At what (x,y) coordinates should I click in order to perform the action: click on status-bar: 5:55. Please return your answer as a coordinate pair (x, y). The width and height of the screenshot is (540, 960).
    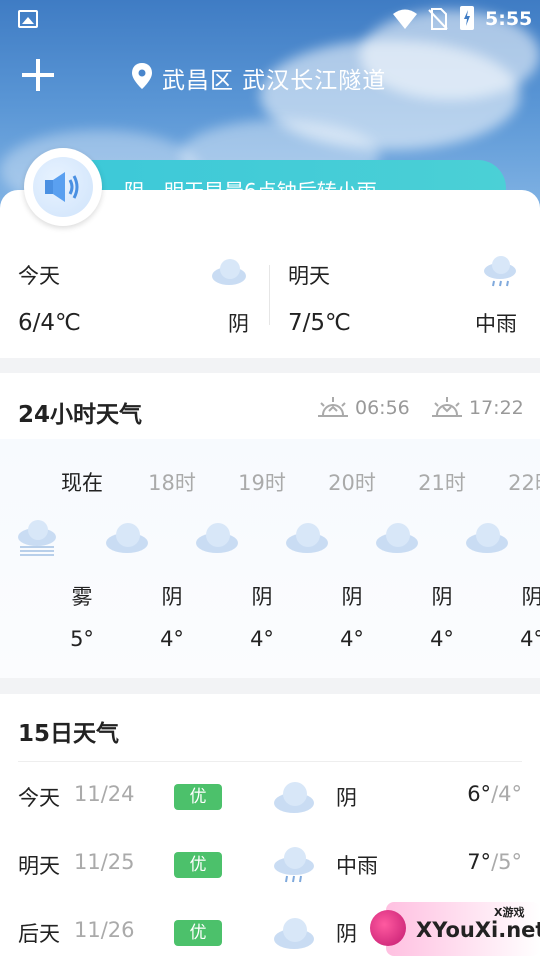
    Looking at the image, I should click on (270, 20).